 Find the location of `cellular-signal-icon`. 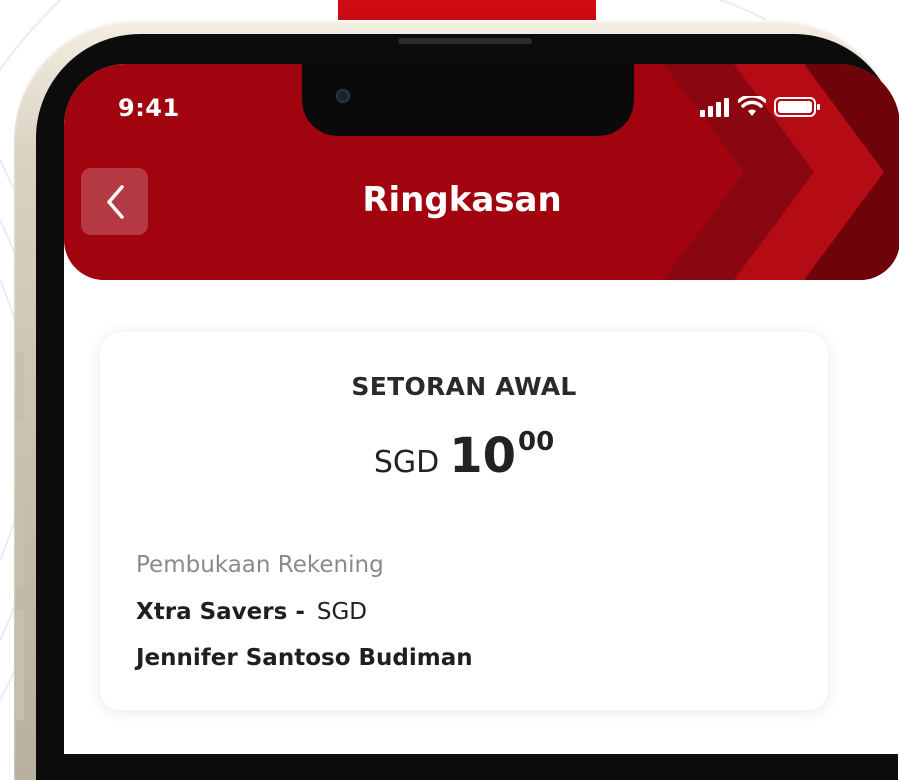

cellular-signal-icon is located at coordinates (714, 107).